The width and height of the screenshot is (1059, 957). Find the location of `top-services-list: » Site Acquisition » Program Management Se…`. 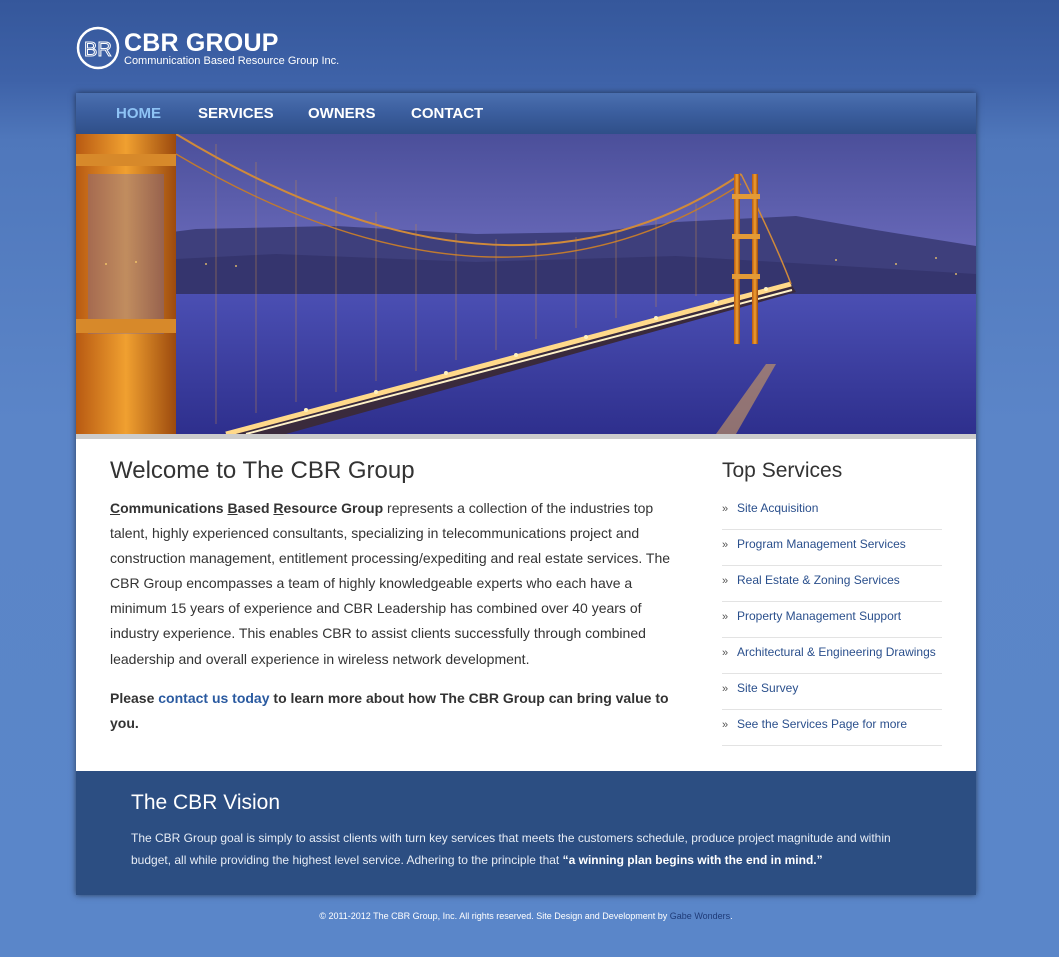

top-services-list: » Site Acquisition » Program Management Se… is located at coordinates (832, 620).